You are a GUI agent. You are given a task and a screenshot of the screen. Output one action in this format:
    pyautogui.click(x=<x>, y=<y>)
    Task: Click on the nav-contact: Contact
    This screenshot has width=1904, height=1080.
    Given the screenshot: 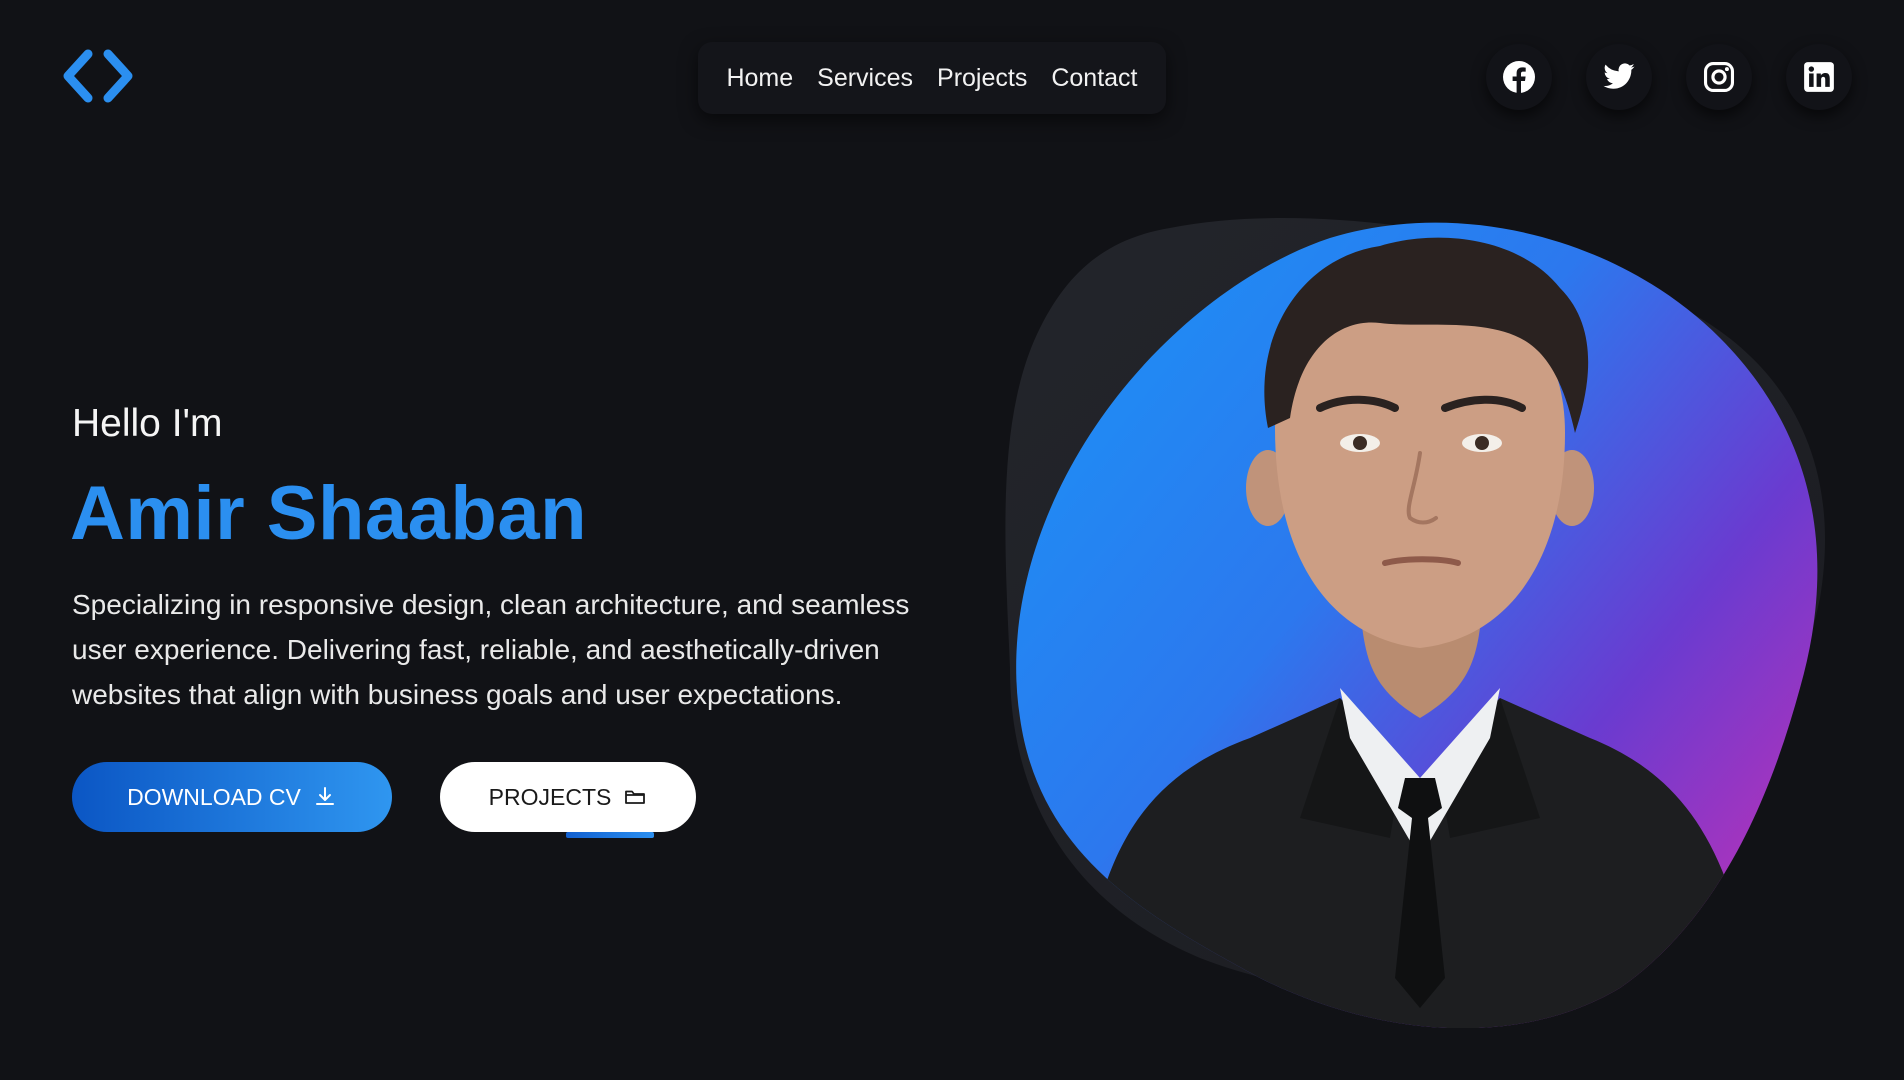 What is the action you would take?
    pyautogui.click(x=1094, y=78)
    